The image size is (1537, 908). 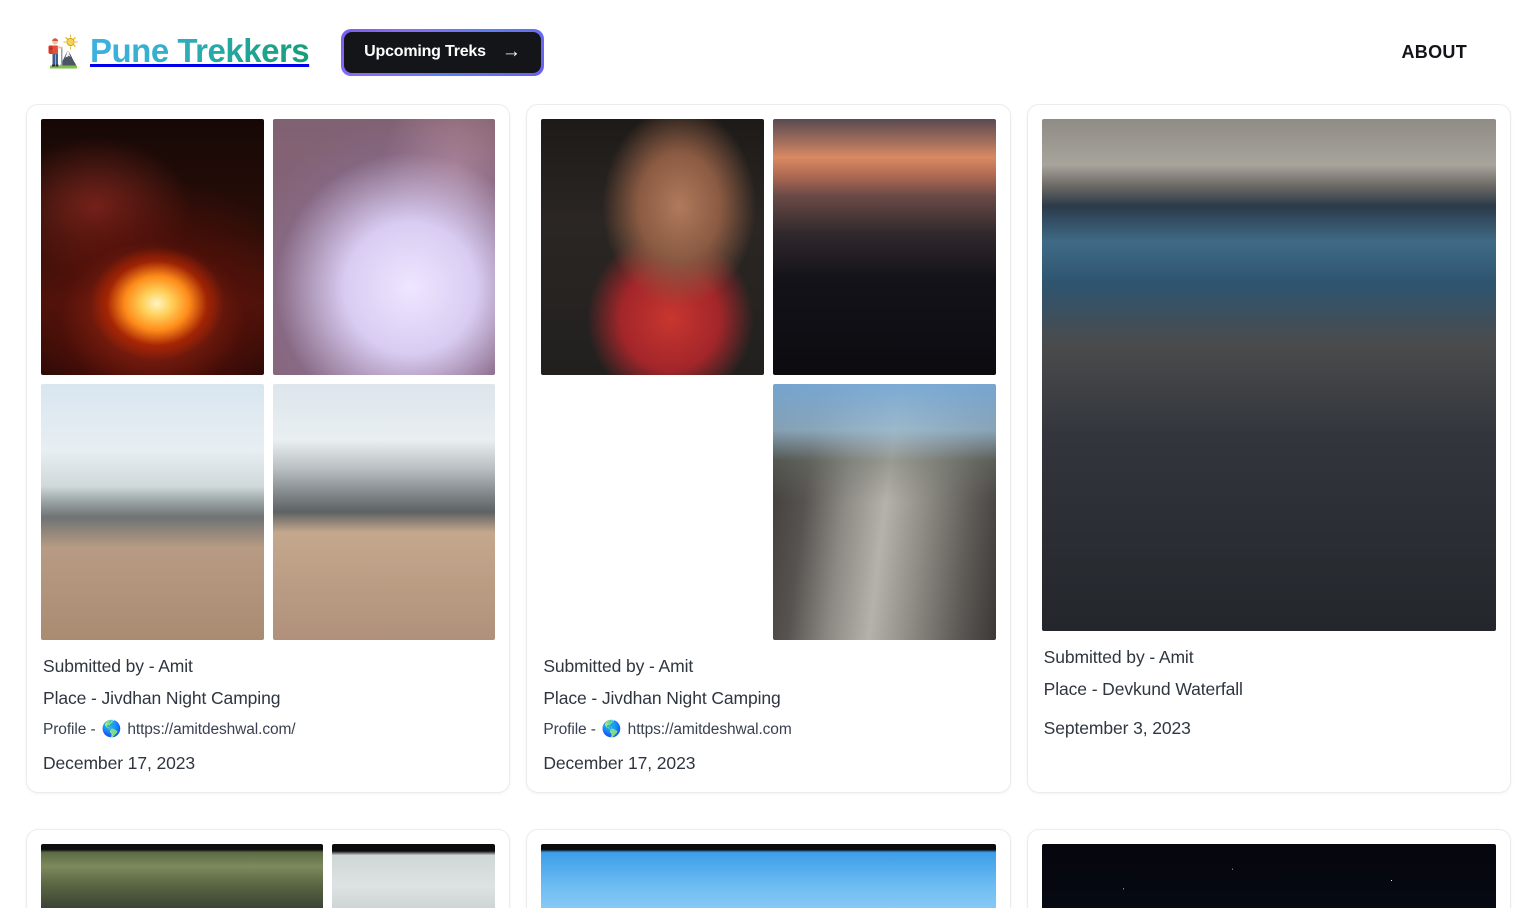 What do you see at coordinates (652, 247) in the screenshot?
I see `photo-trekker-selfie-fort` at bounding box center [652, 247].